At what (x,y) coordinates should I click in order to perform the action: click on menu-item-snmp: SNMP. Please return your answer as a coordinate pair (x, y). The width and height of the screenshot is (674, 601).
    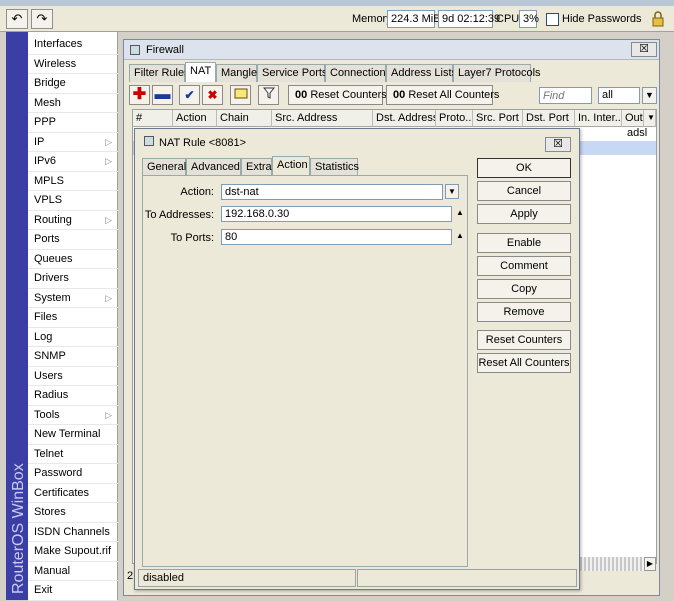
    Looking at the image, I should click on (73, 357).